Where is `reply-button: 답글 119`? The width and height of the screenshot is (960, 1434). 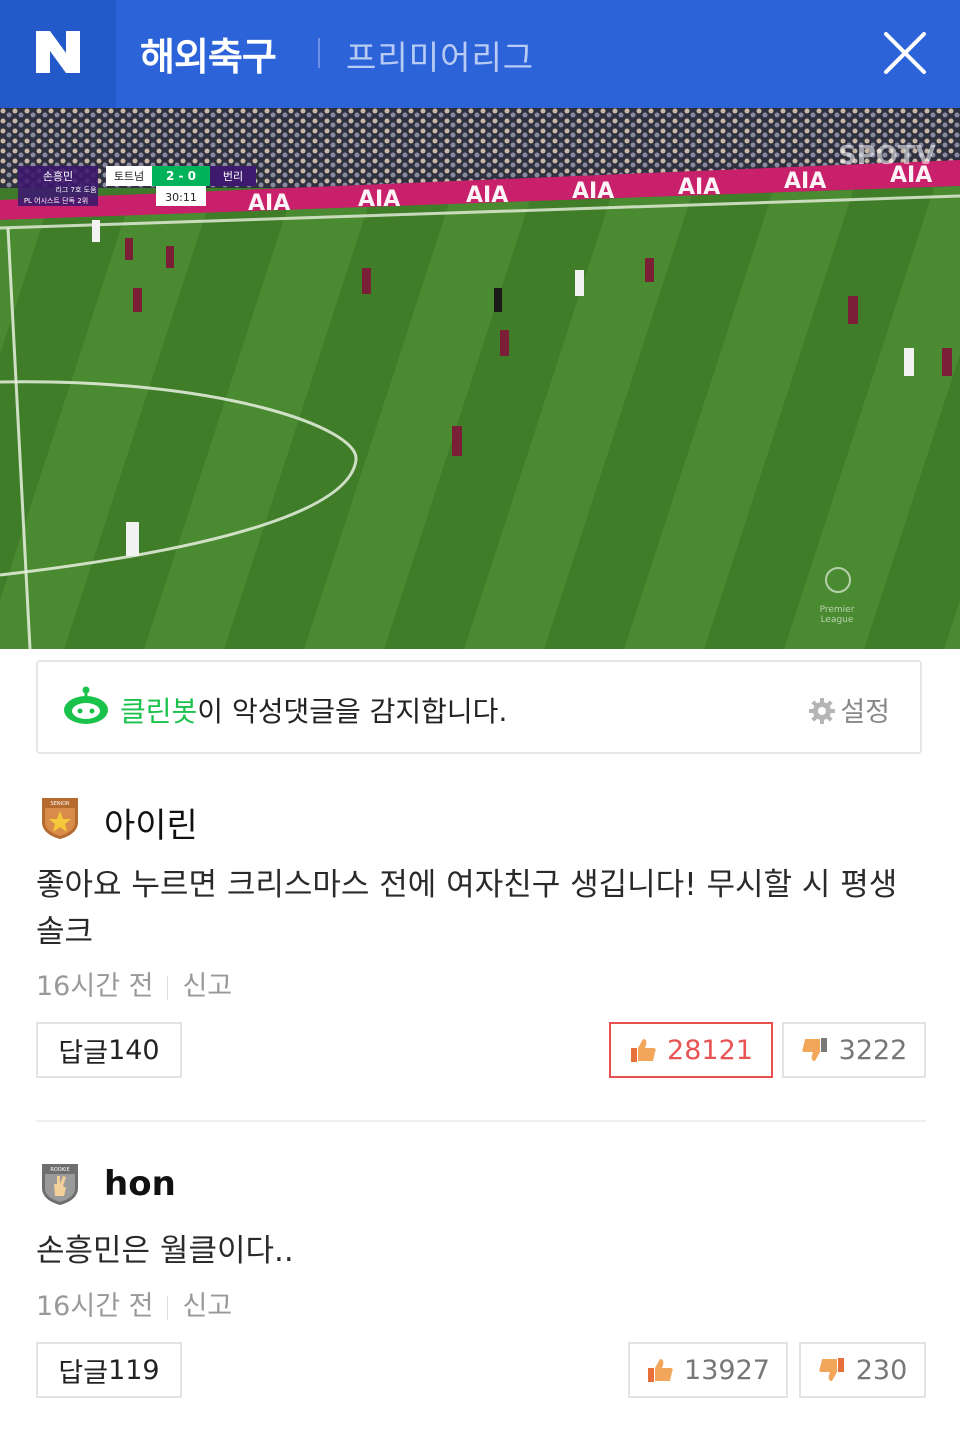 reply-button: 답글 119 is located at coordinates (109, 1370).